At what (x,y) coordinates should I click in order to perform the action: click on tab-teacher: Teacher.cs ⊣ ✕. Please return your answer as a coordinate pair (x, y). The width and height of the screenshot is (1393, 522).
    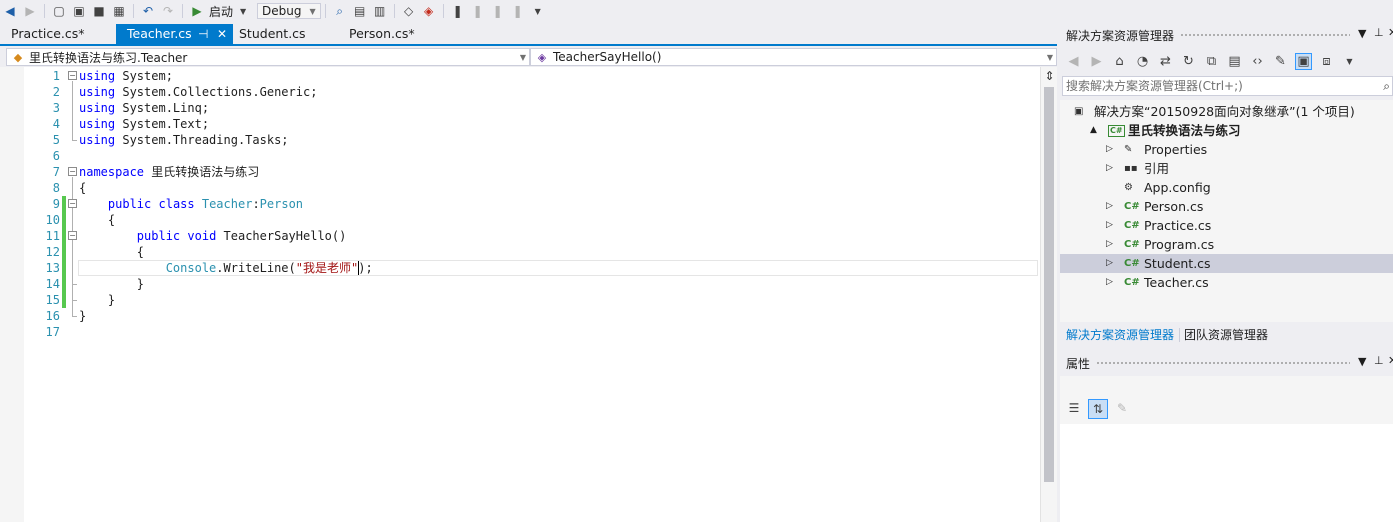
    Looking at the image, I should click on (174, 34).